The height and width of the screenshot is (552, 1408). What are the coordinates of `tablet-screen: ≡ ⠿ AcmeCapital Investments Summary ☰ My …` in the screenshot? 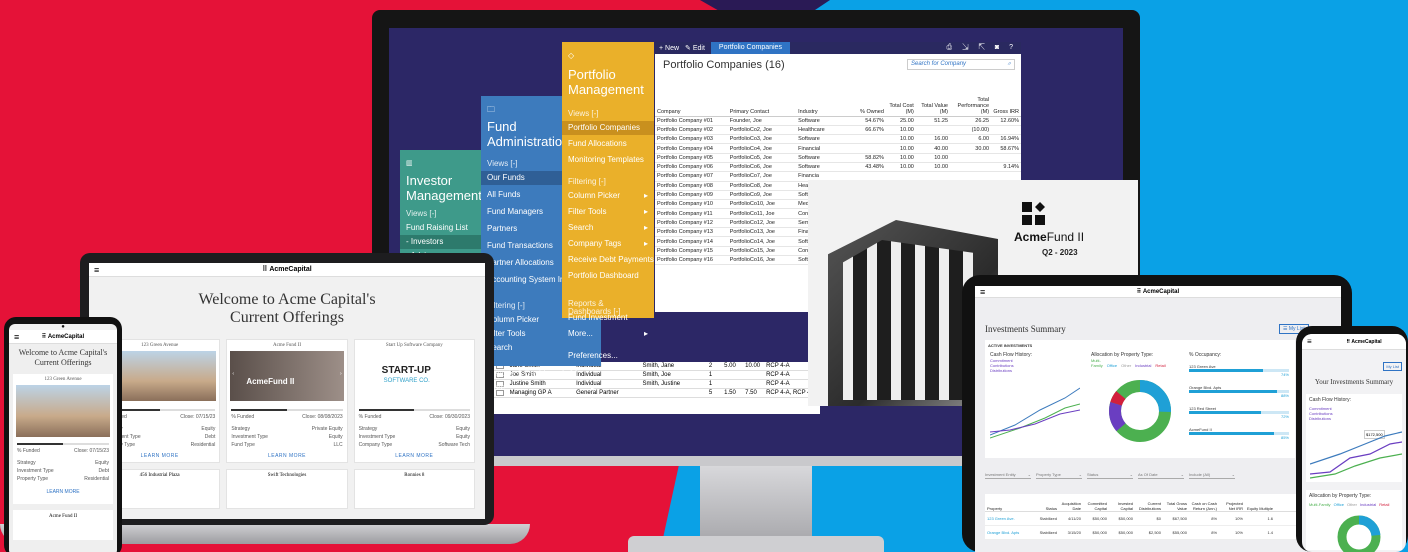 It's located at (1158, 419).